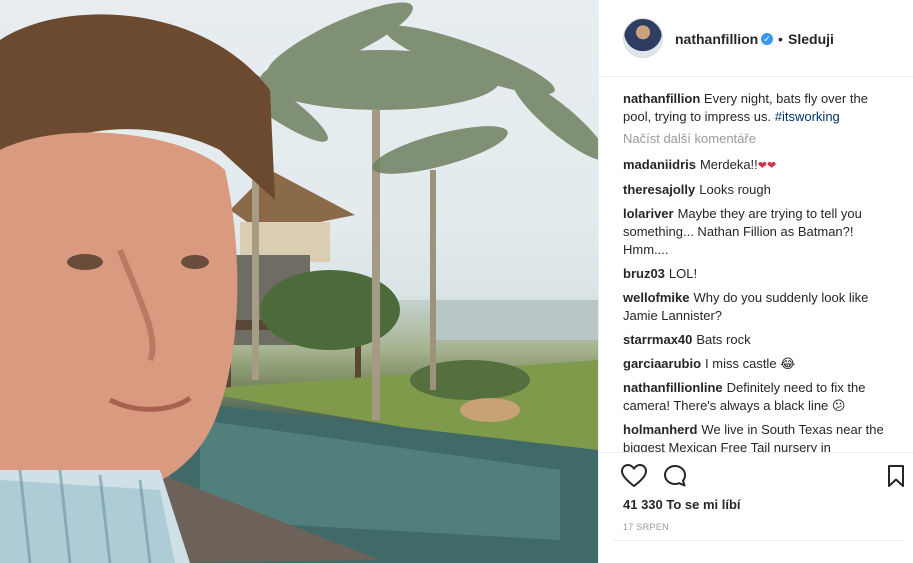 The width and height of the screenshot is (913, 563). I want to click on comment-item: theresajolly Looks rough, so click(758, 190).